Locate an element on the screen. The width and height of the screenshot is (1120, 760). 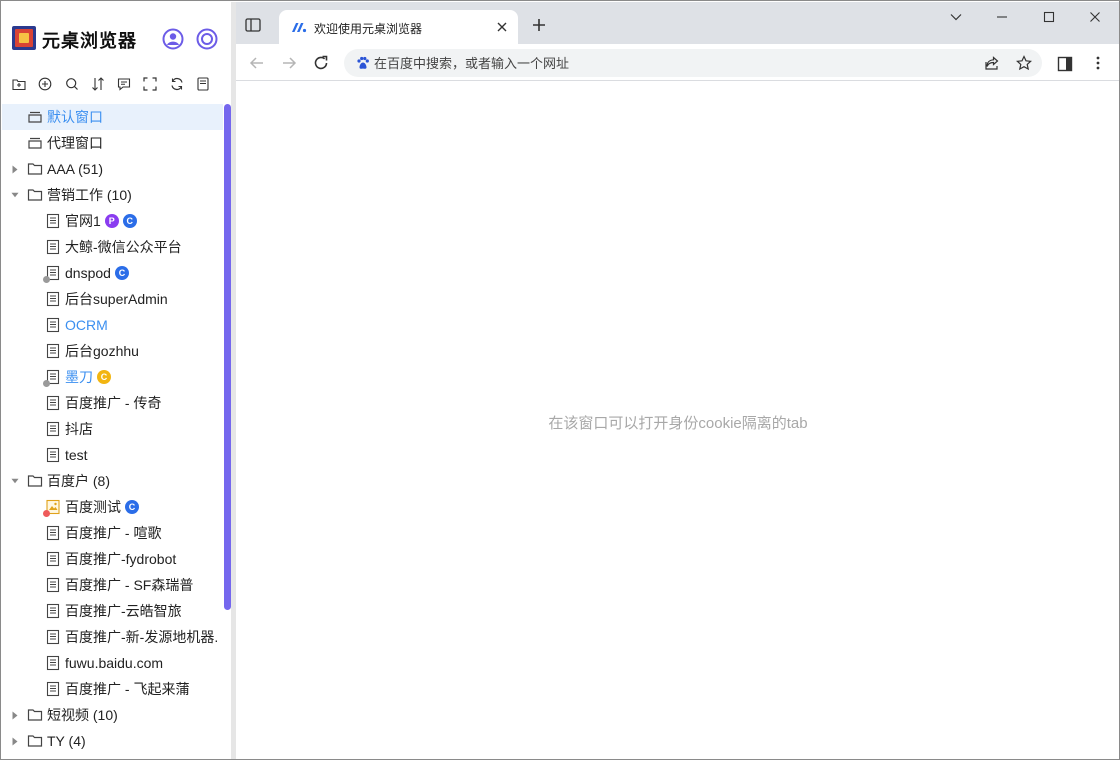
tree-item: 百度推广 - 传奇 is located at coordinates (113, 403).